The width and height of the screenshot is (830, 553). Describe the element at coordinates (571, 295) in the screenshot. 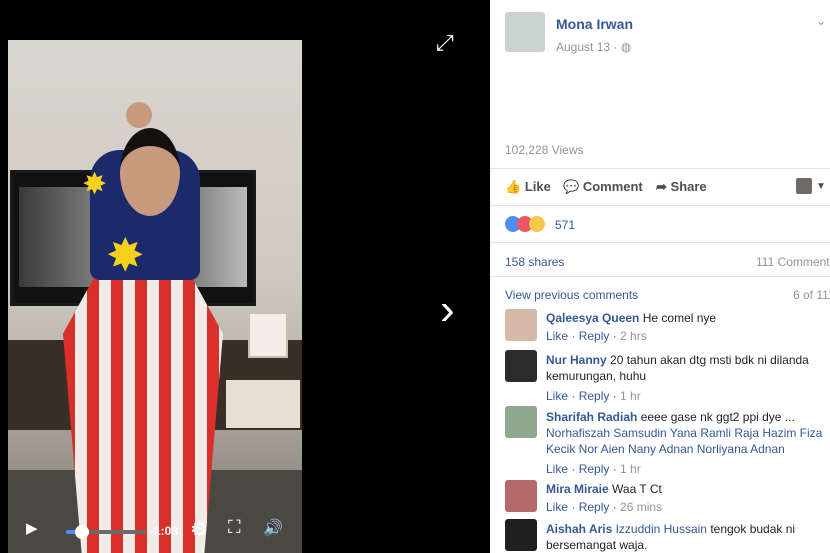

I see `view-previous-comments: View previous comments` at that location.